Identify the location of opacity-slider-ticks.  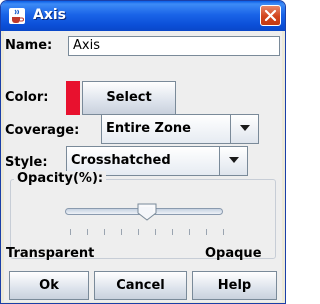
(147, 232).